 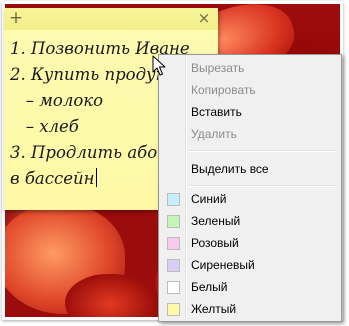 I want to click on mouse-pointer-icon, so click(x=159, y=65).